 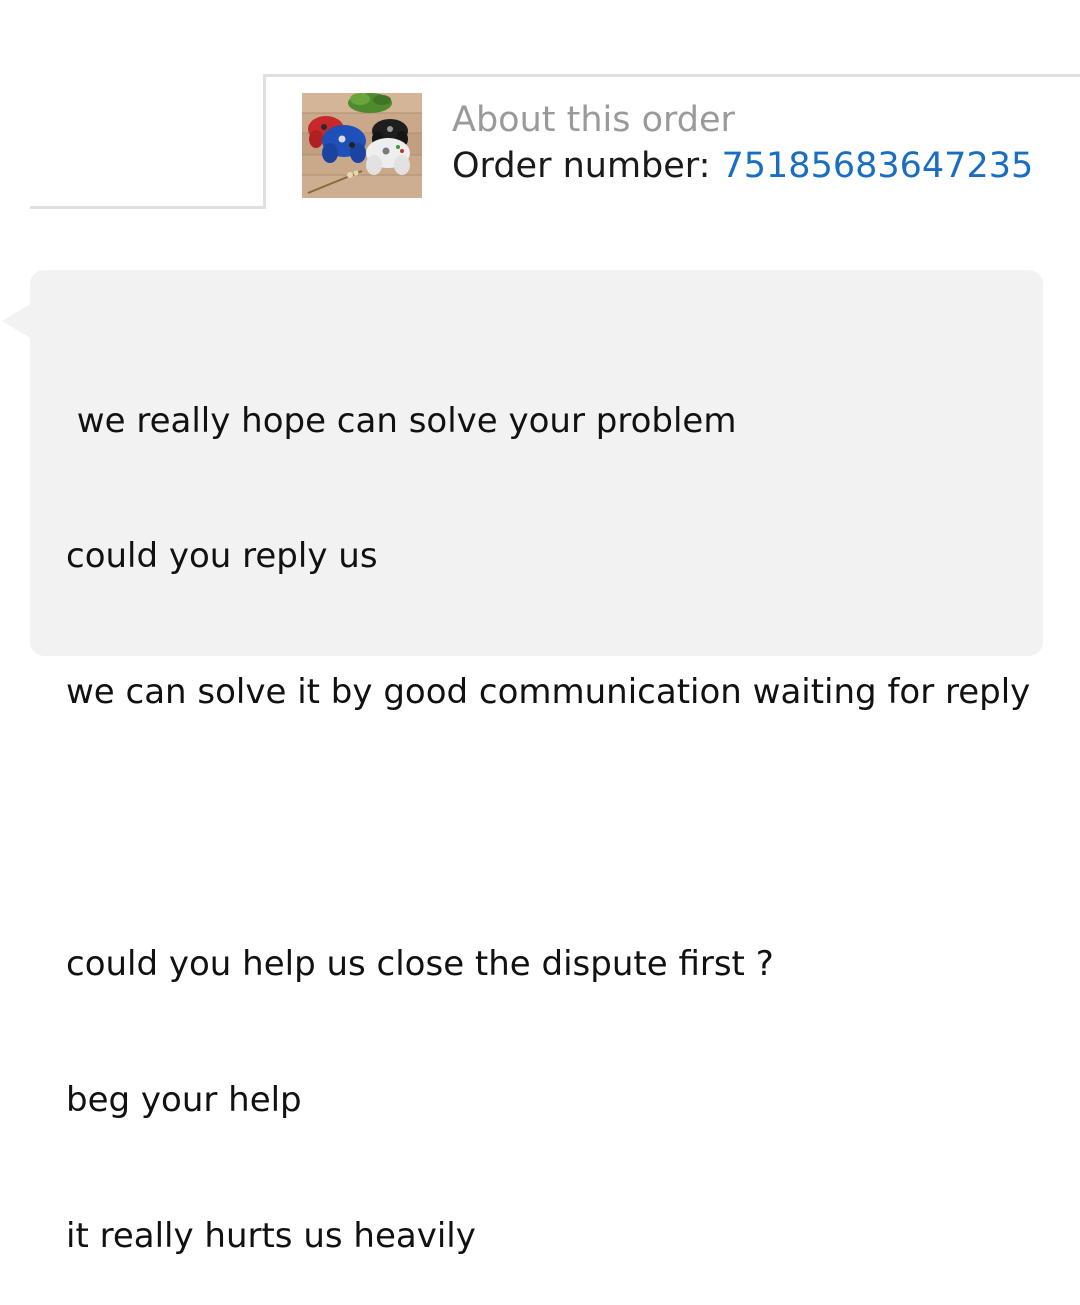 I want to click on message-line: could you reply us, so click(x=222, y=556).